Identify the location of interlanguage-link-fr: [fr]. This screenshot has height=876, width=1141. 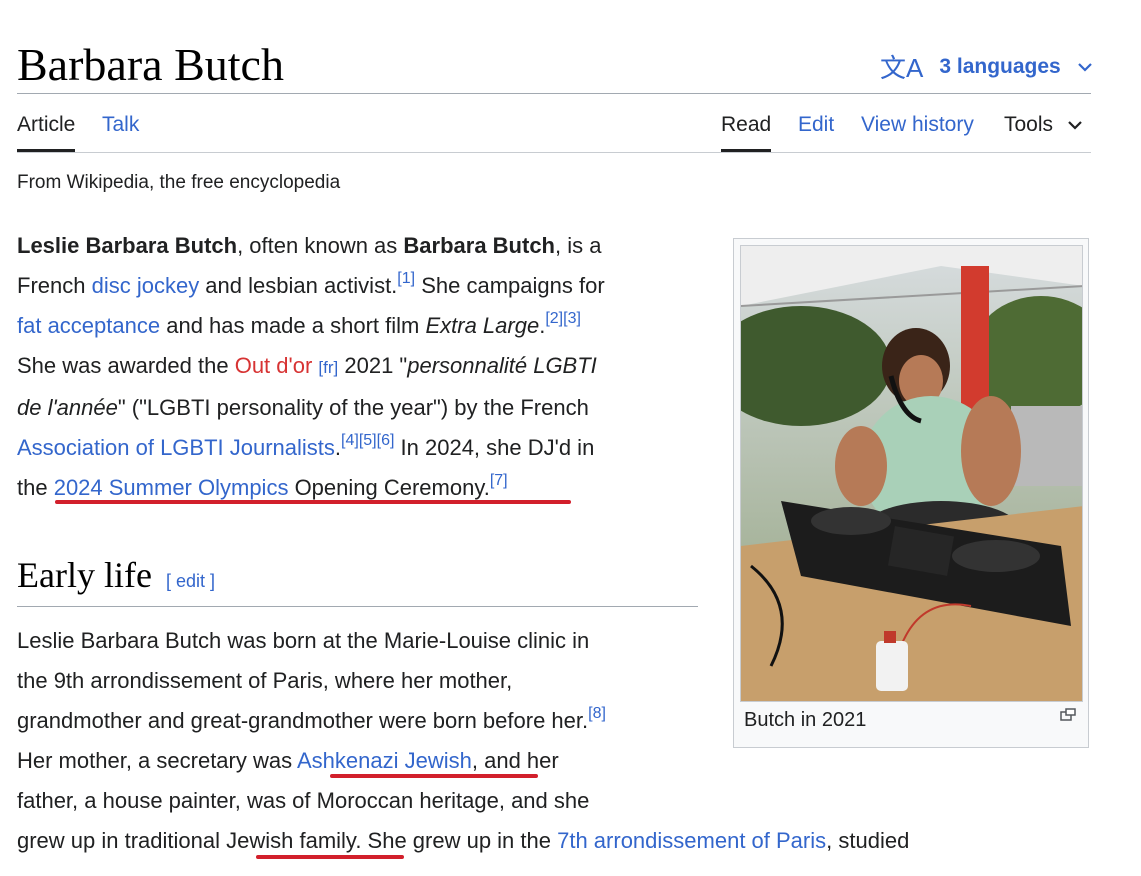
(328, 367).